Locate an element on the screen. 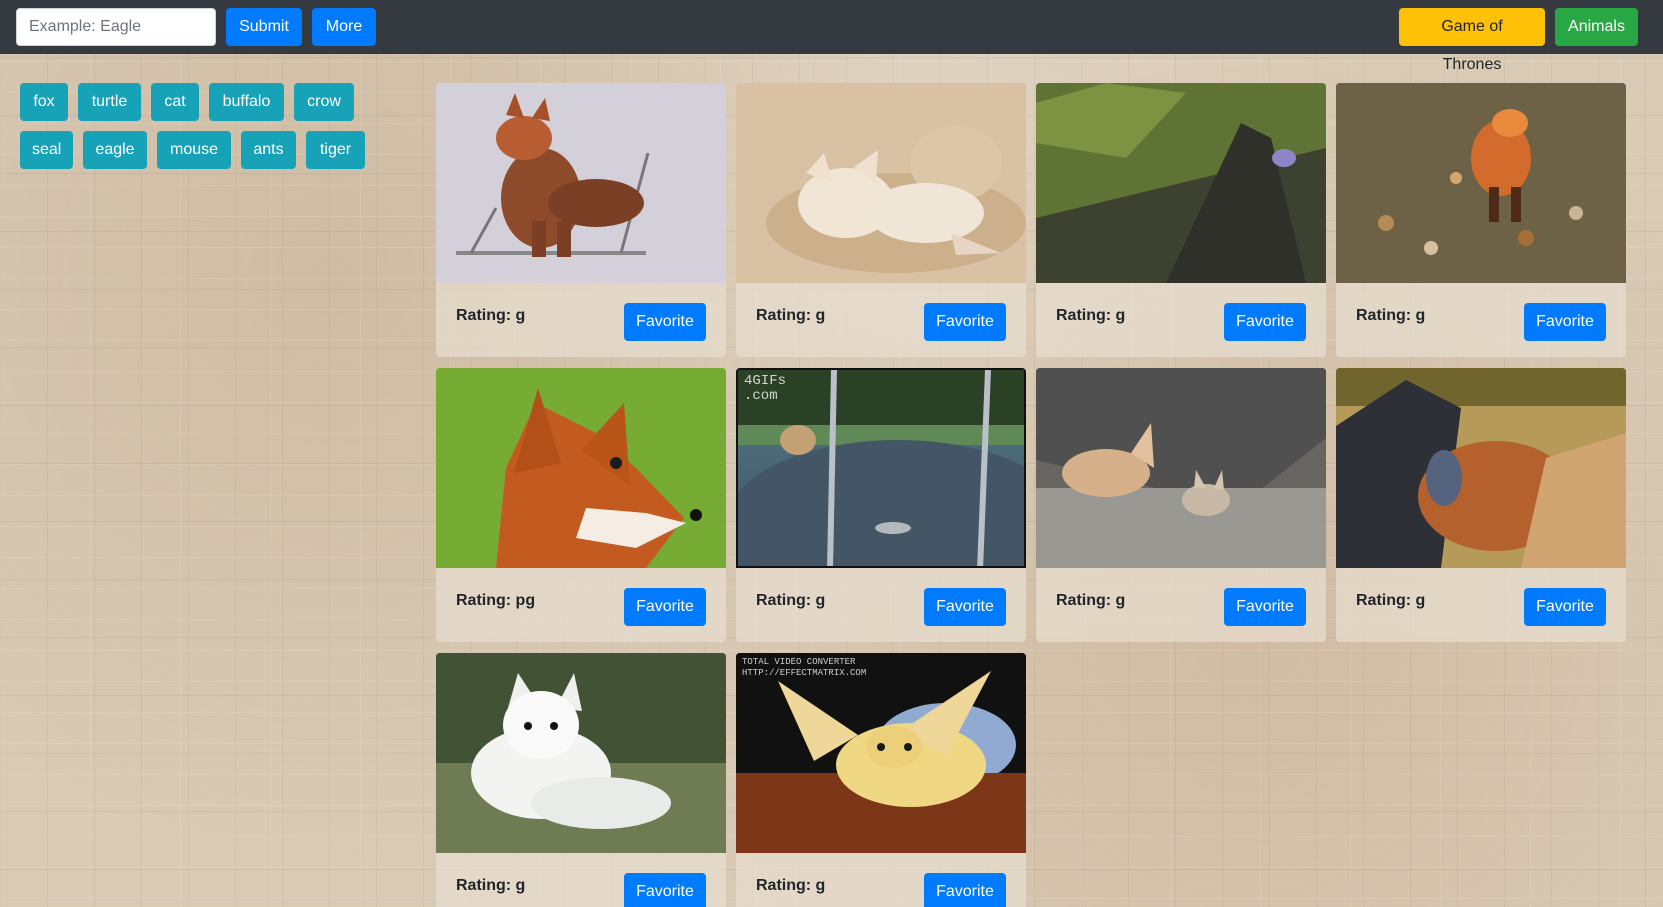  gif-image: 4GIFs .com is located at coordinates (881, 468).